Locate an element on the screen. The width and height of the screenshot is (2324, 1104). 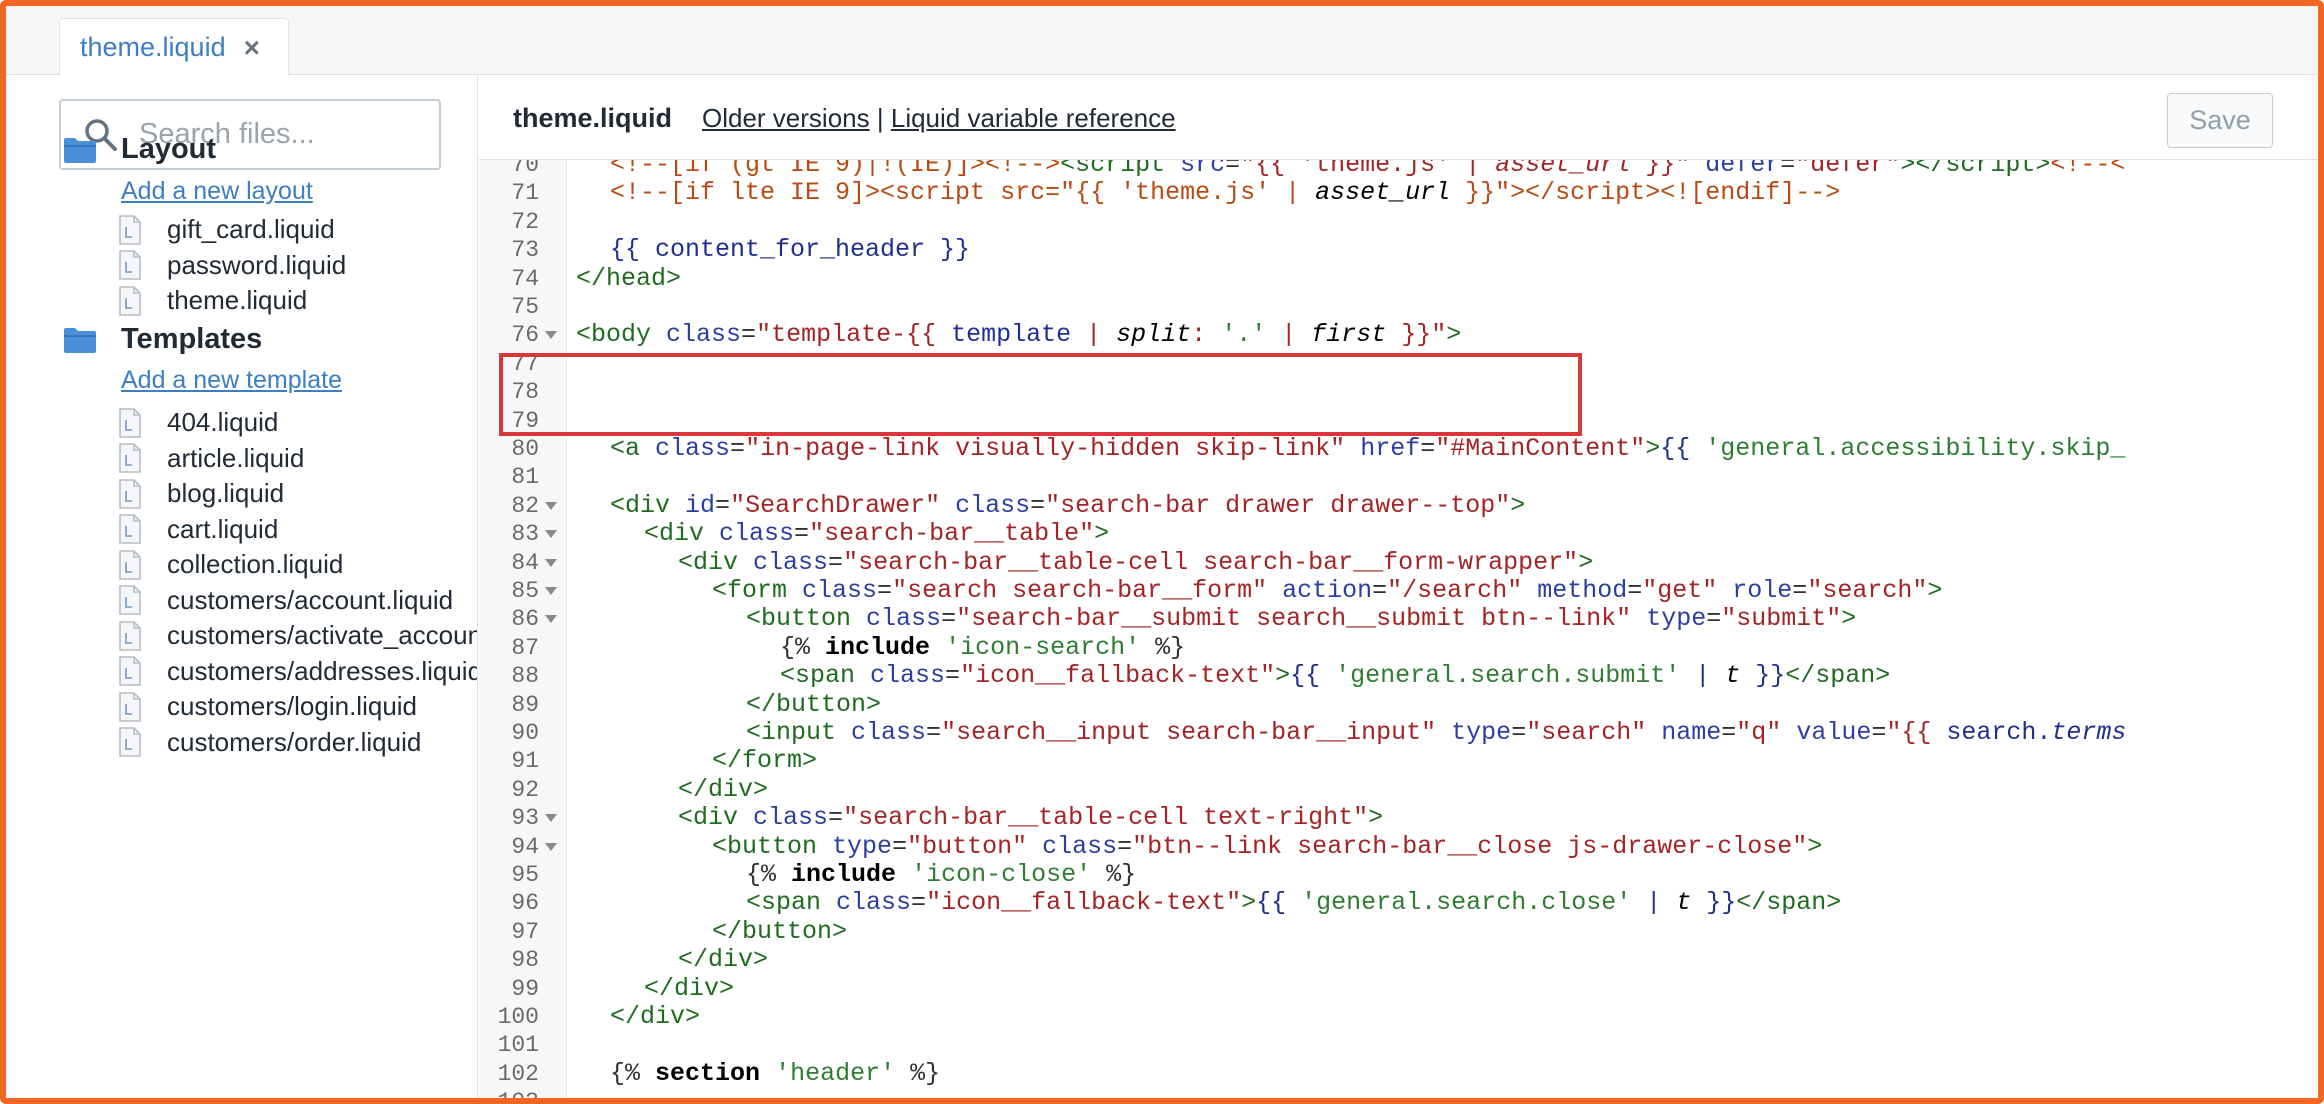
line-number: 80 is located at coordinates (525, 449).